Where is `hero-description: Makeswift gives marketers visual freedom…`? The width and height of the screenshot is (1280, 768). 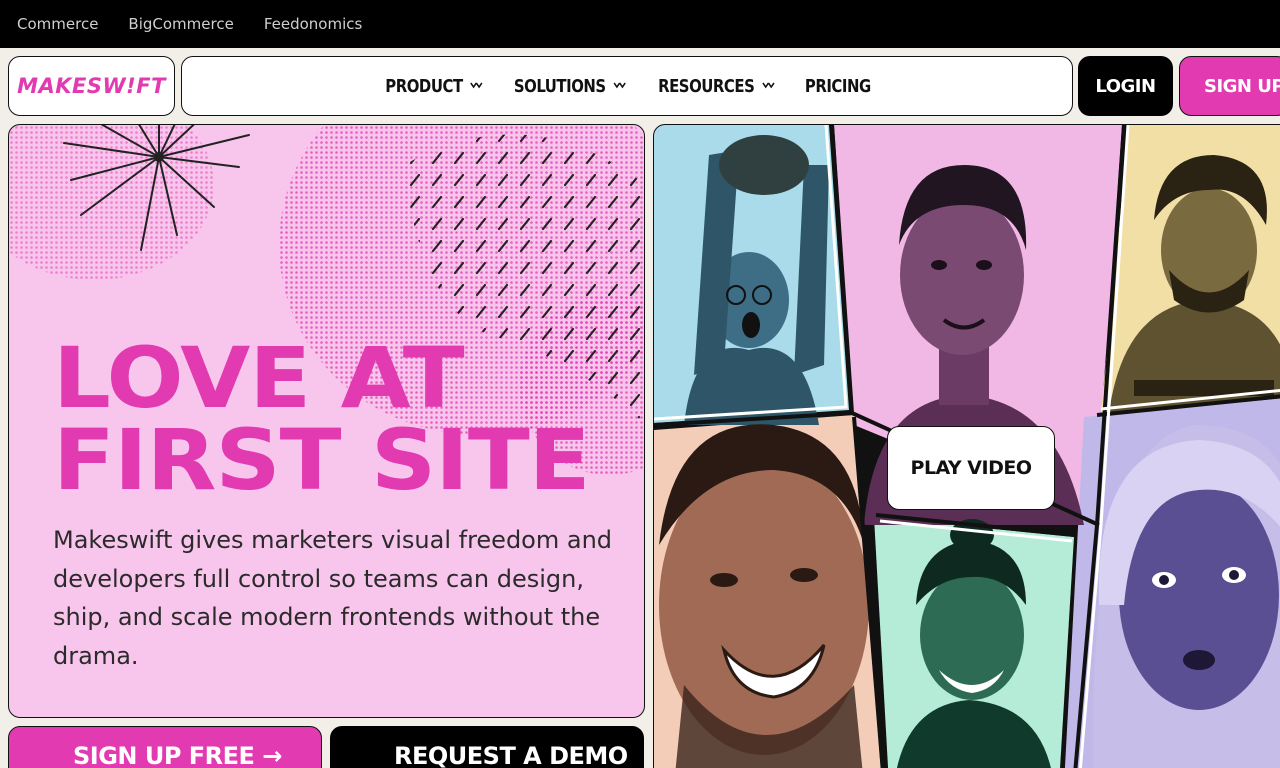
hero-description: Makeswift gives marketers visual freedom… is located at coordinates (333, 598).